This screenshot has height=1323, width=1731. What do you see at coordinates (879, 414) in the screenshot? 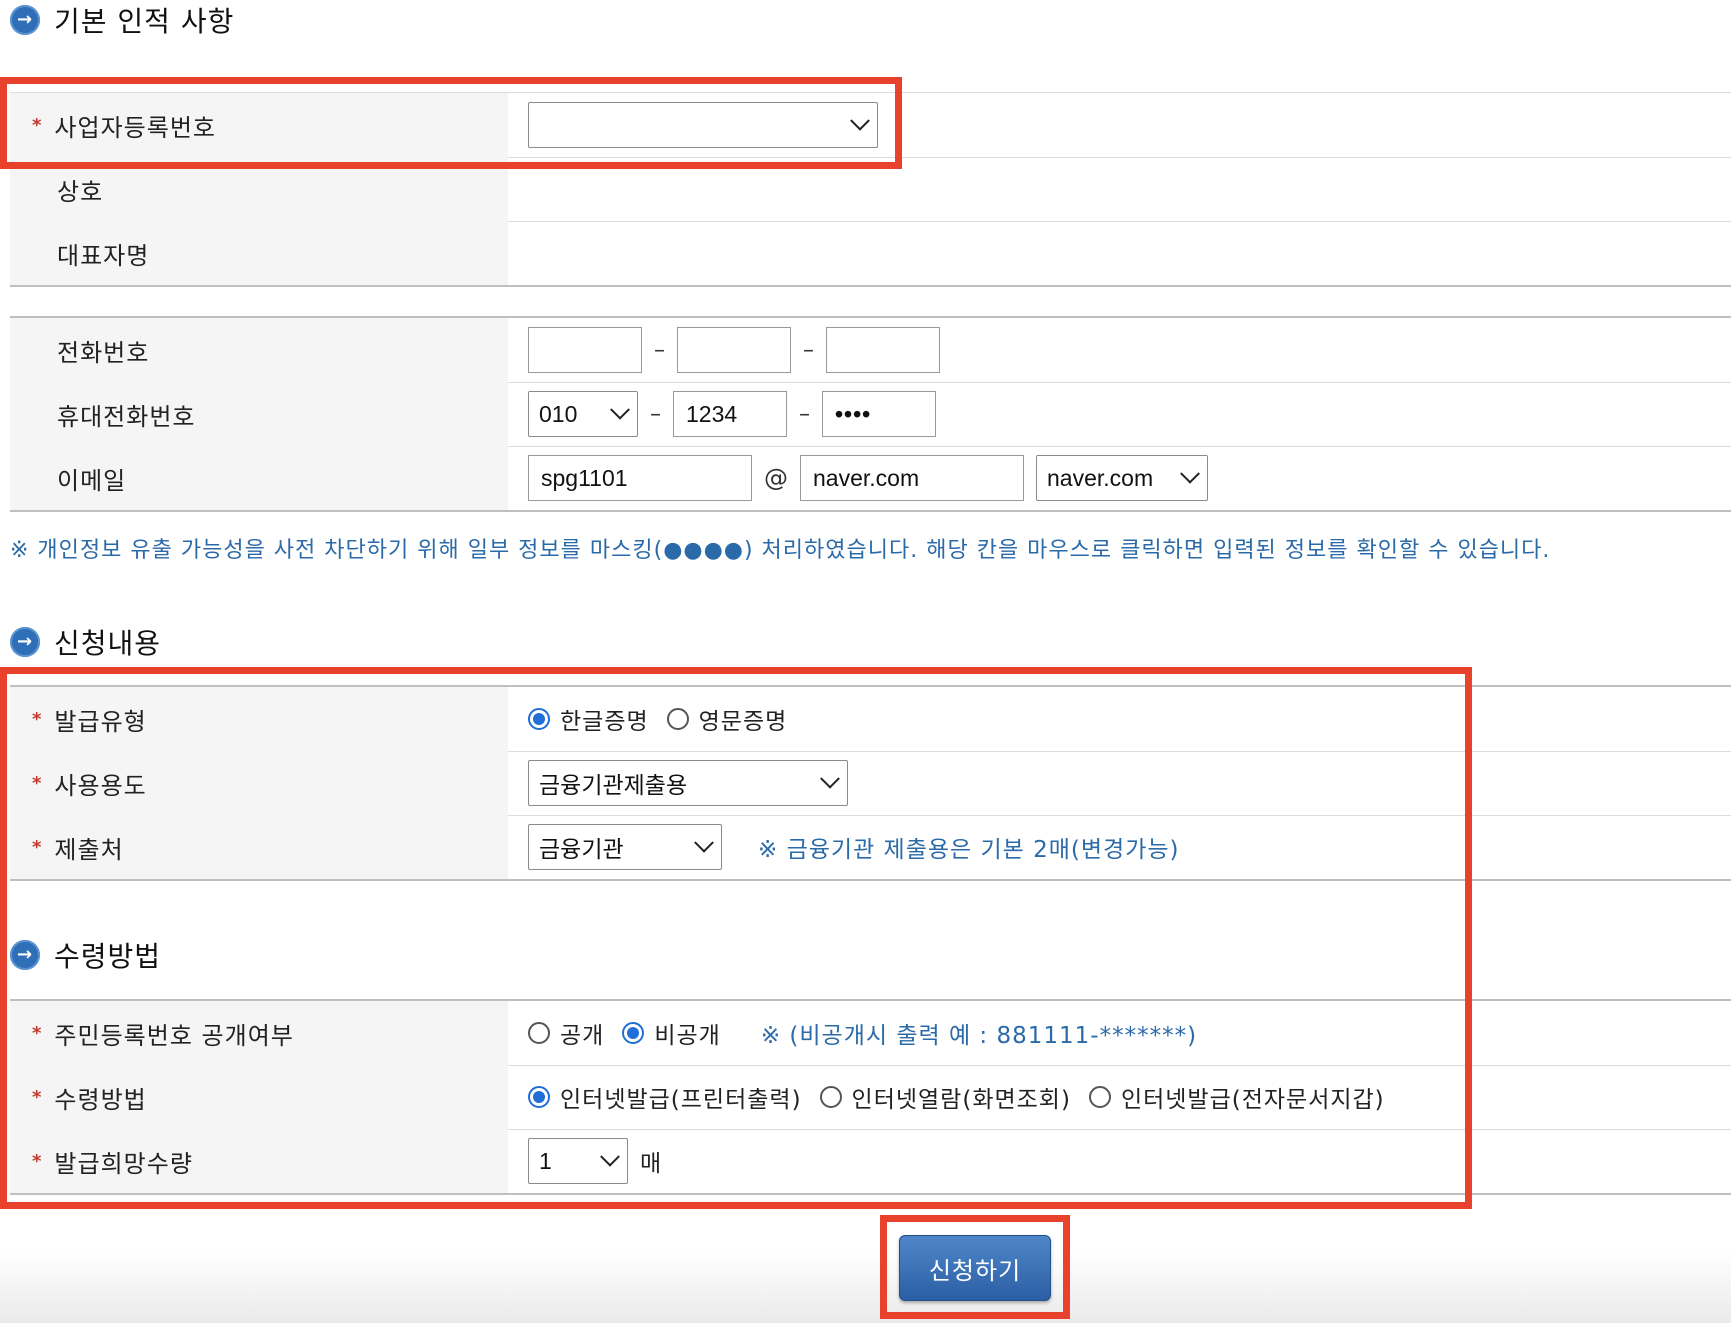
I see `mobile-last-input: ••••` at bounding box center [879, 414].